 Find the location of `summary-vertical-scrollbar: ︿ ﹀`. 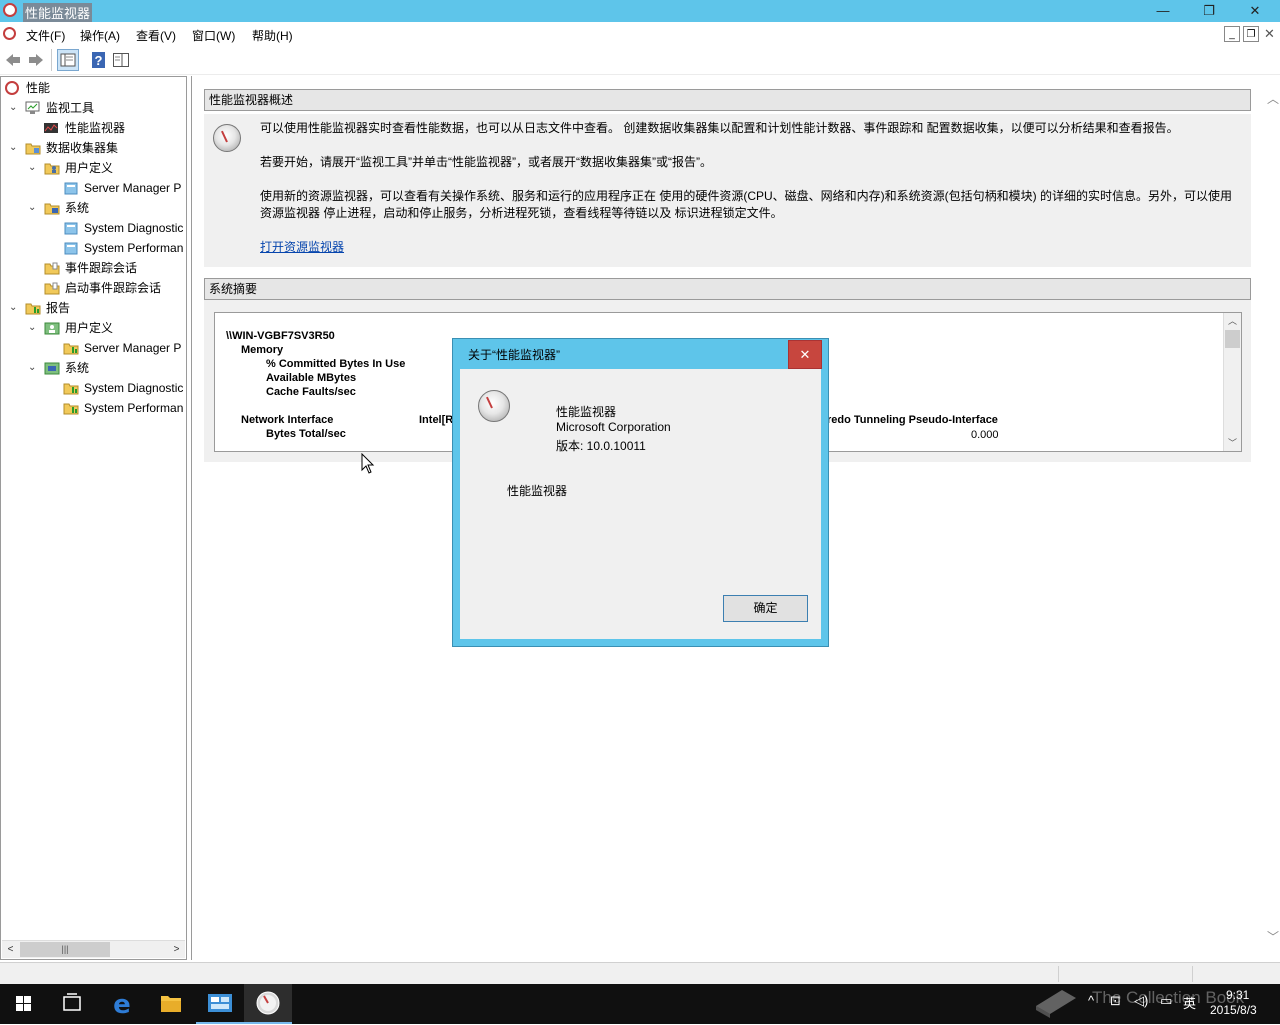

summary-vertical-scrollbar: ︿ ﹀ is located at coordinates (1232, 382).